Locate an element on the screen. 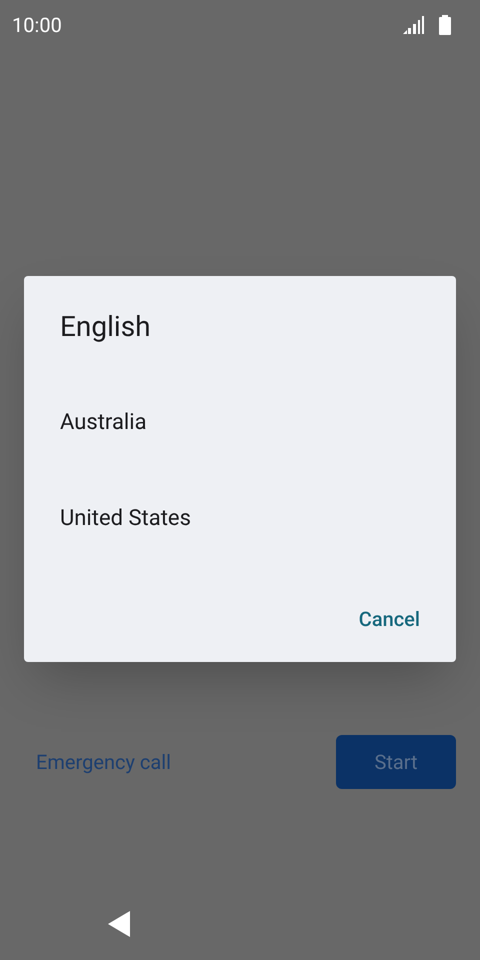 The width and height of the screenshot is (480, 960). battery-icon is located at coordinates (445, 25).